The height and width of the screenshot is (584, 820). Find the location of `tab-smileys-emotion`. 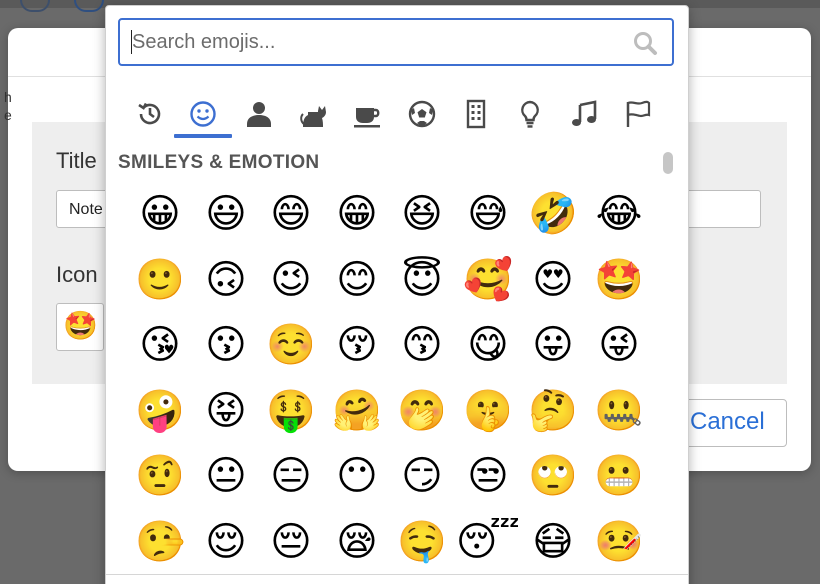

tab-smileys-emotion is located at coordinates (203, 114).